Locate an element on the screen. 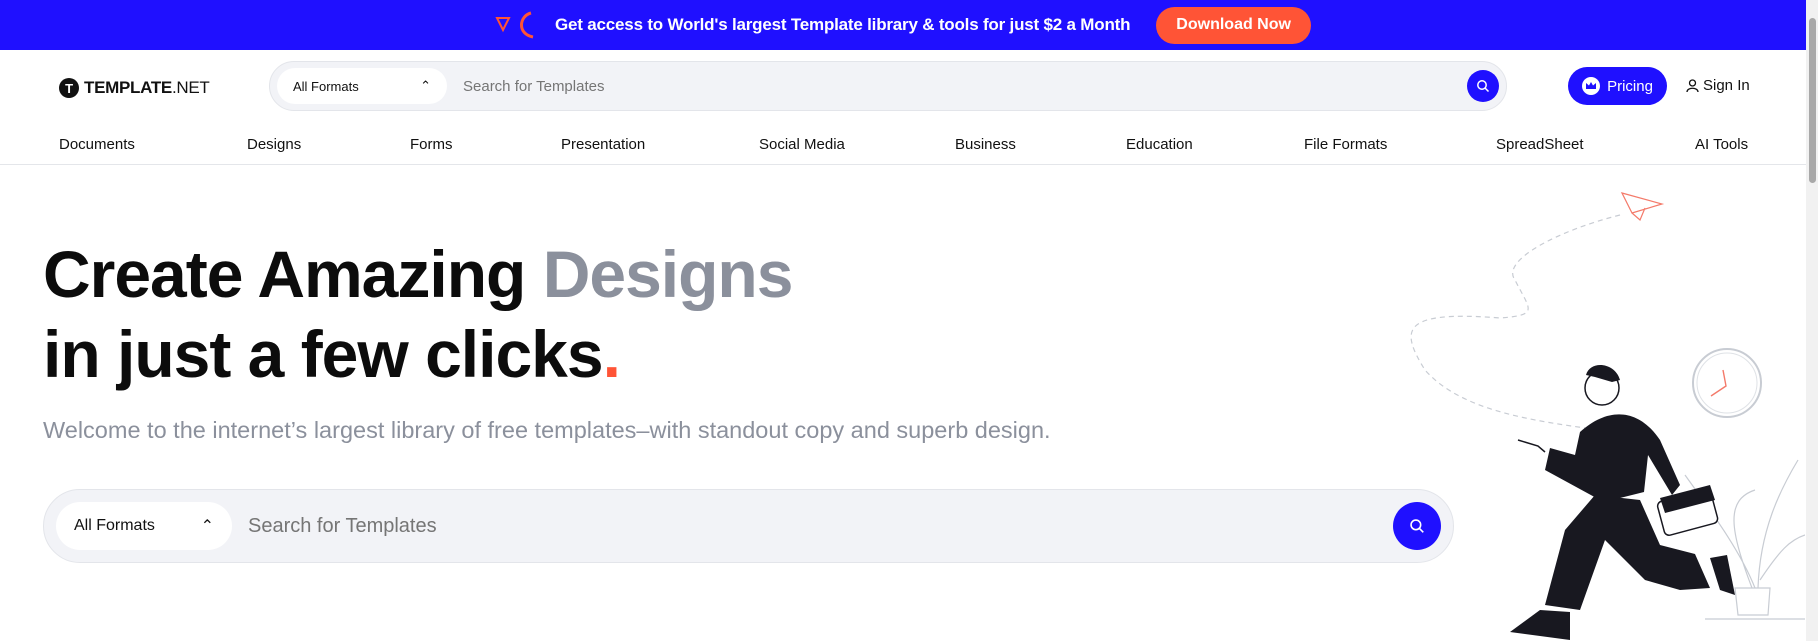  search-button is located at coordinates (1483, 86).